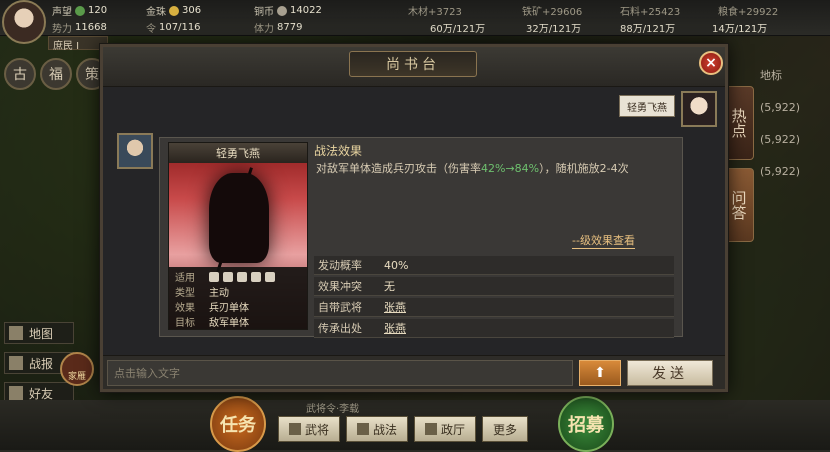 This screenshot has width=830, height=452. Describe the element at coordinates (603, 240) in the screenshot. I see `level-effect-link: --级效果查看` at that location.